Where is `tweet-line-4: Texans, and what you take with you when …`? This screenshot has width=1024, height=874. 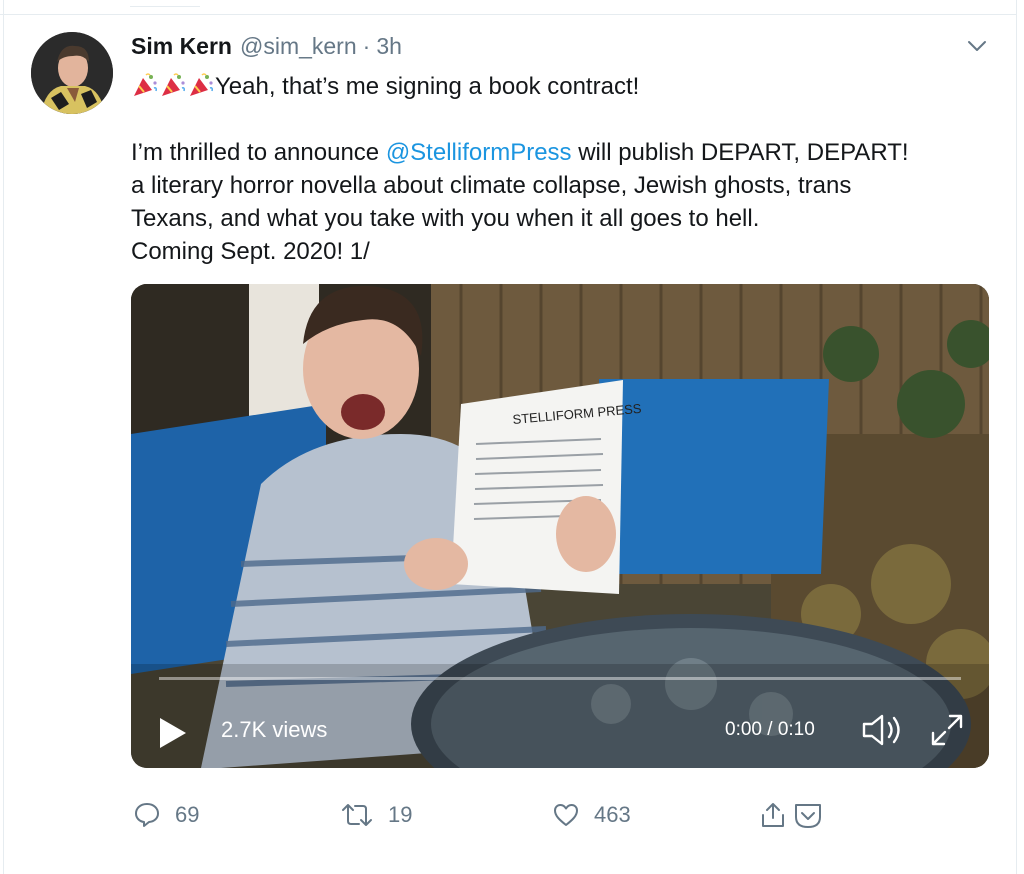 tweet-line-4: Texans, and what you take with you when … is located at coordinates (445, 218).